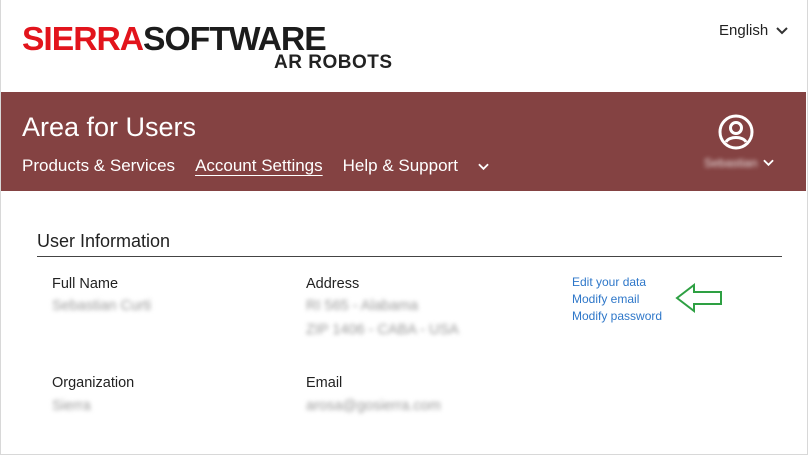  I want to click on modify-email-link: Modify email, so click(617, 299).